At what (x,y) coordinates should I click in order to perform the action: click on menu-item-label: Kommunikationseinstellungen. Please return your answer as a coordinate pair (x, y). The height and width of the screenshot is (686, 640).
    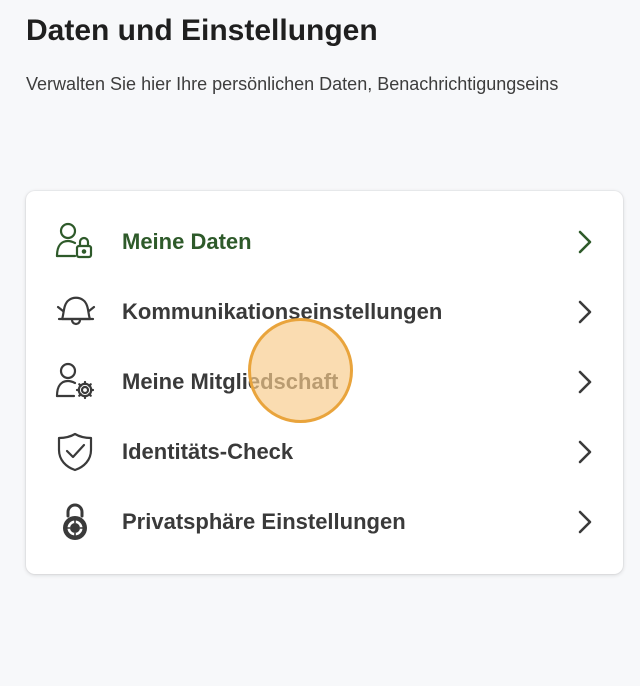
    Looking at the image, I should click on (282, 311).